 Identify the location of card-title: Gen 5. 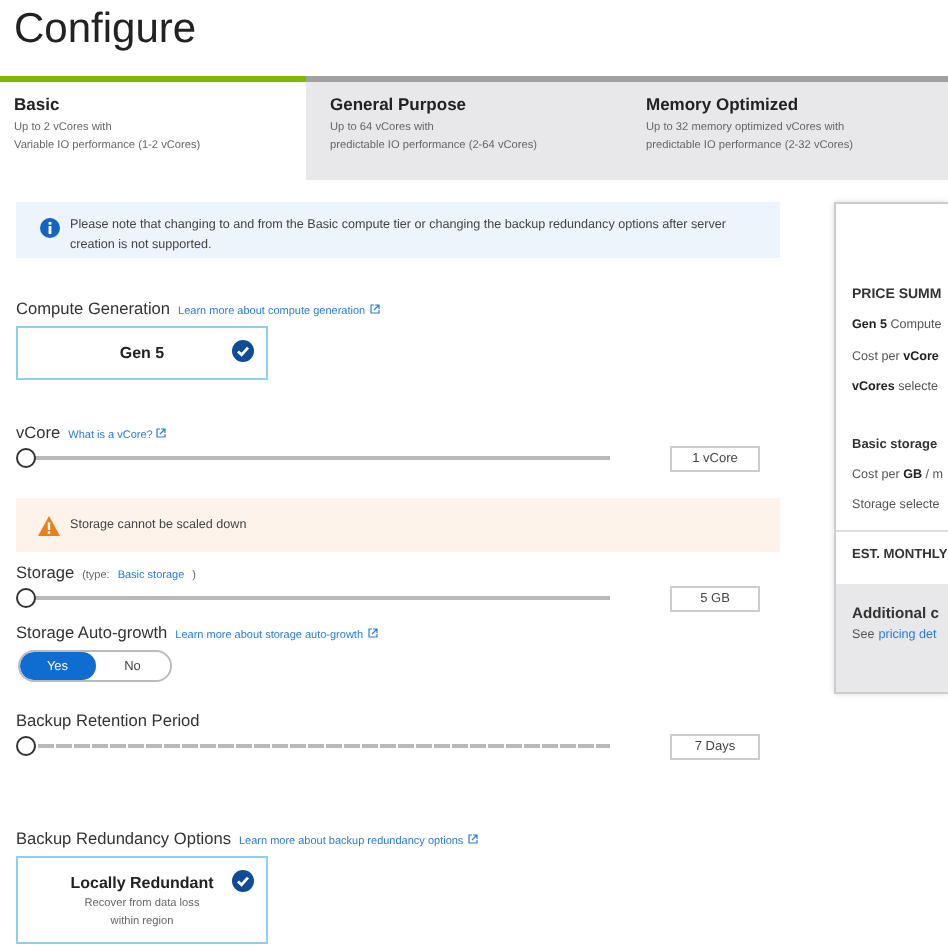
(142, 353).